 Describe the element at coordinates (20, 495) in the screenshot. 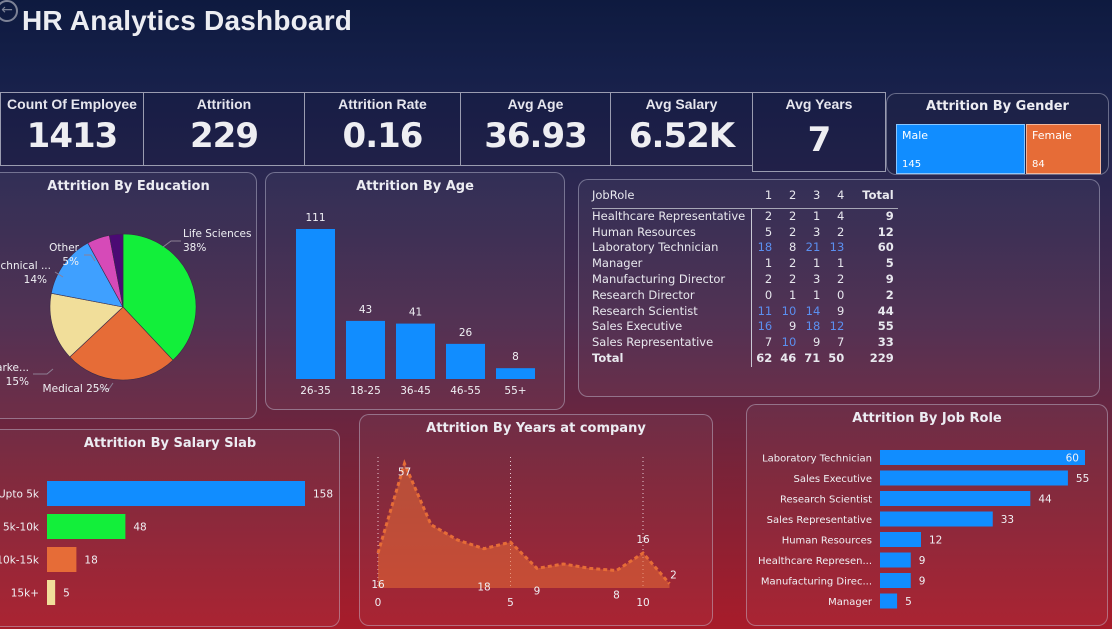

I see `y-tick-label: Upto 5k` at that location.